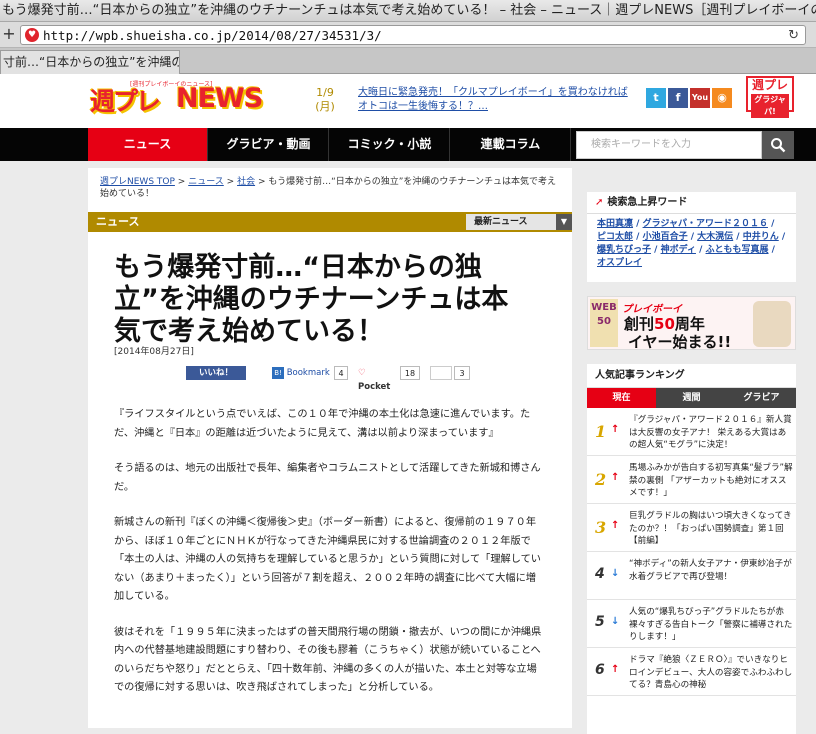  What do you see at coordinates (793, 35) in the screenshot?
I see `reload-icon: ↻` at bounding box center [793, 35].